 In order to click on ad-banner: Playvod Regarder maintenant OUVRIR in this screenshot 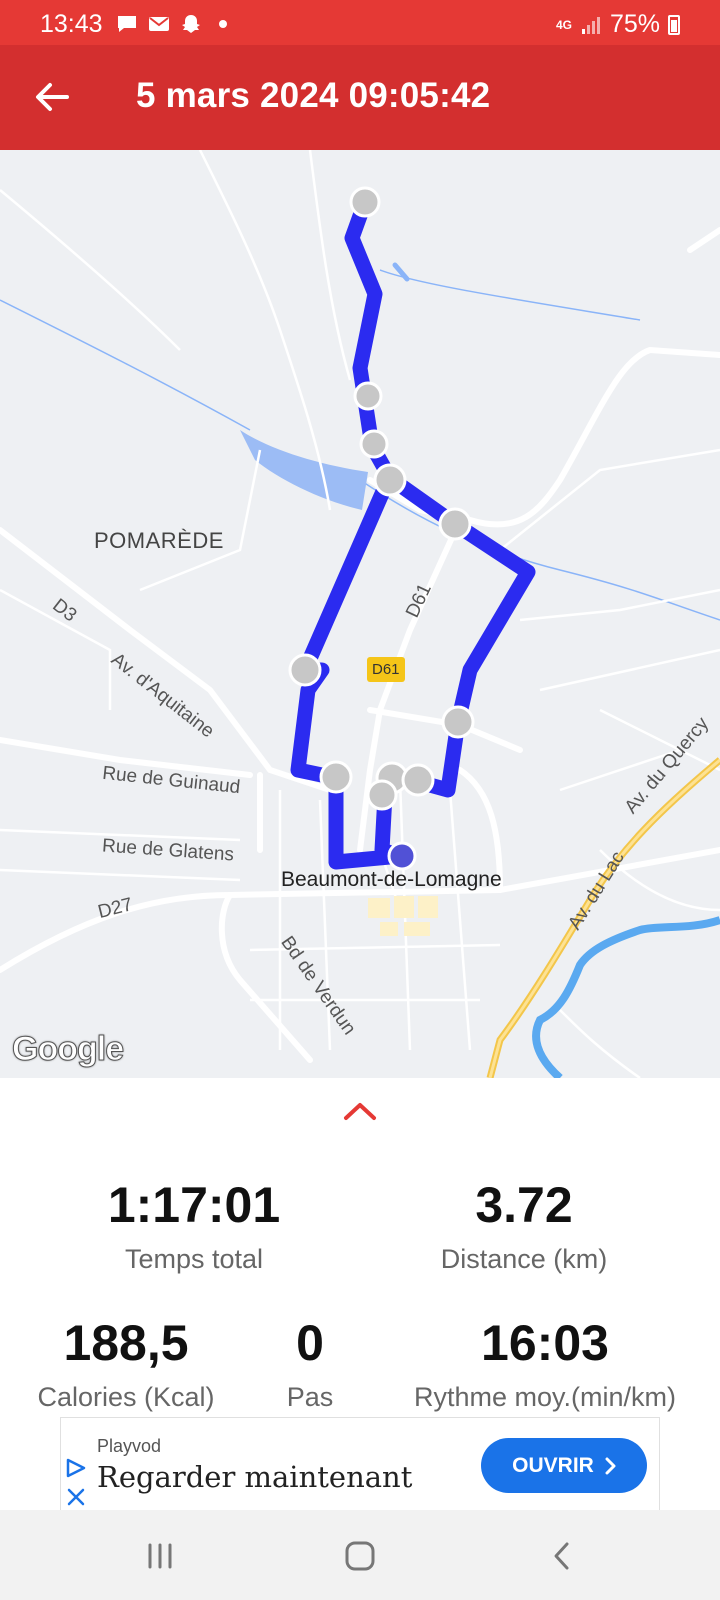, I will do `click(360, 1463)`.